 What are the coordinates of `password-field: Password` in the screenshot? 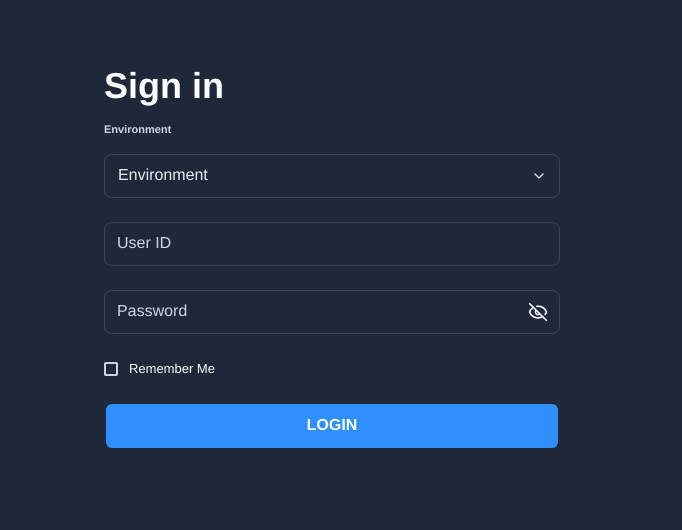 It's located at (332, 312).